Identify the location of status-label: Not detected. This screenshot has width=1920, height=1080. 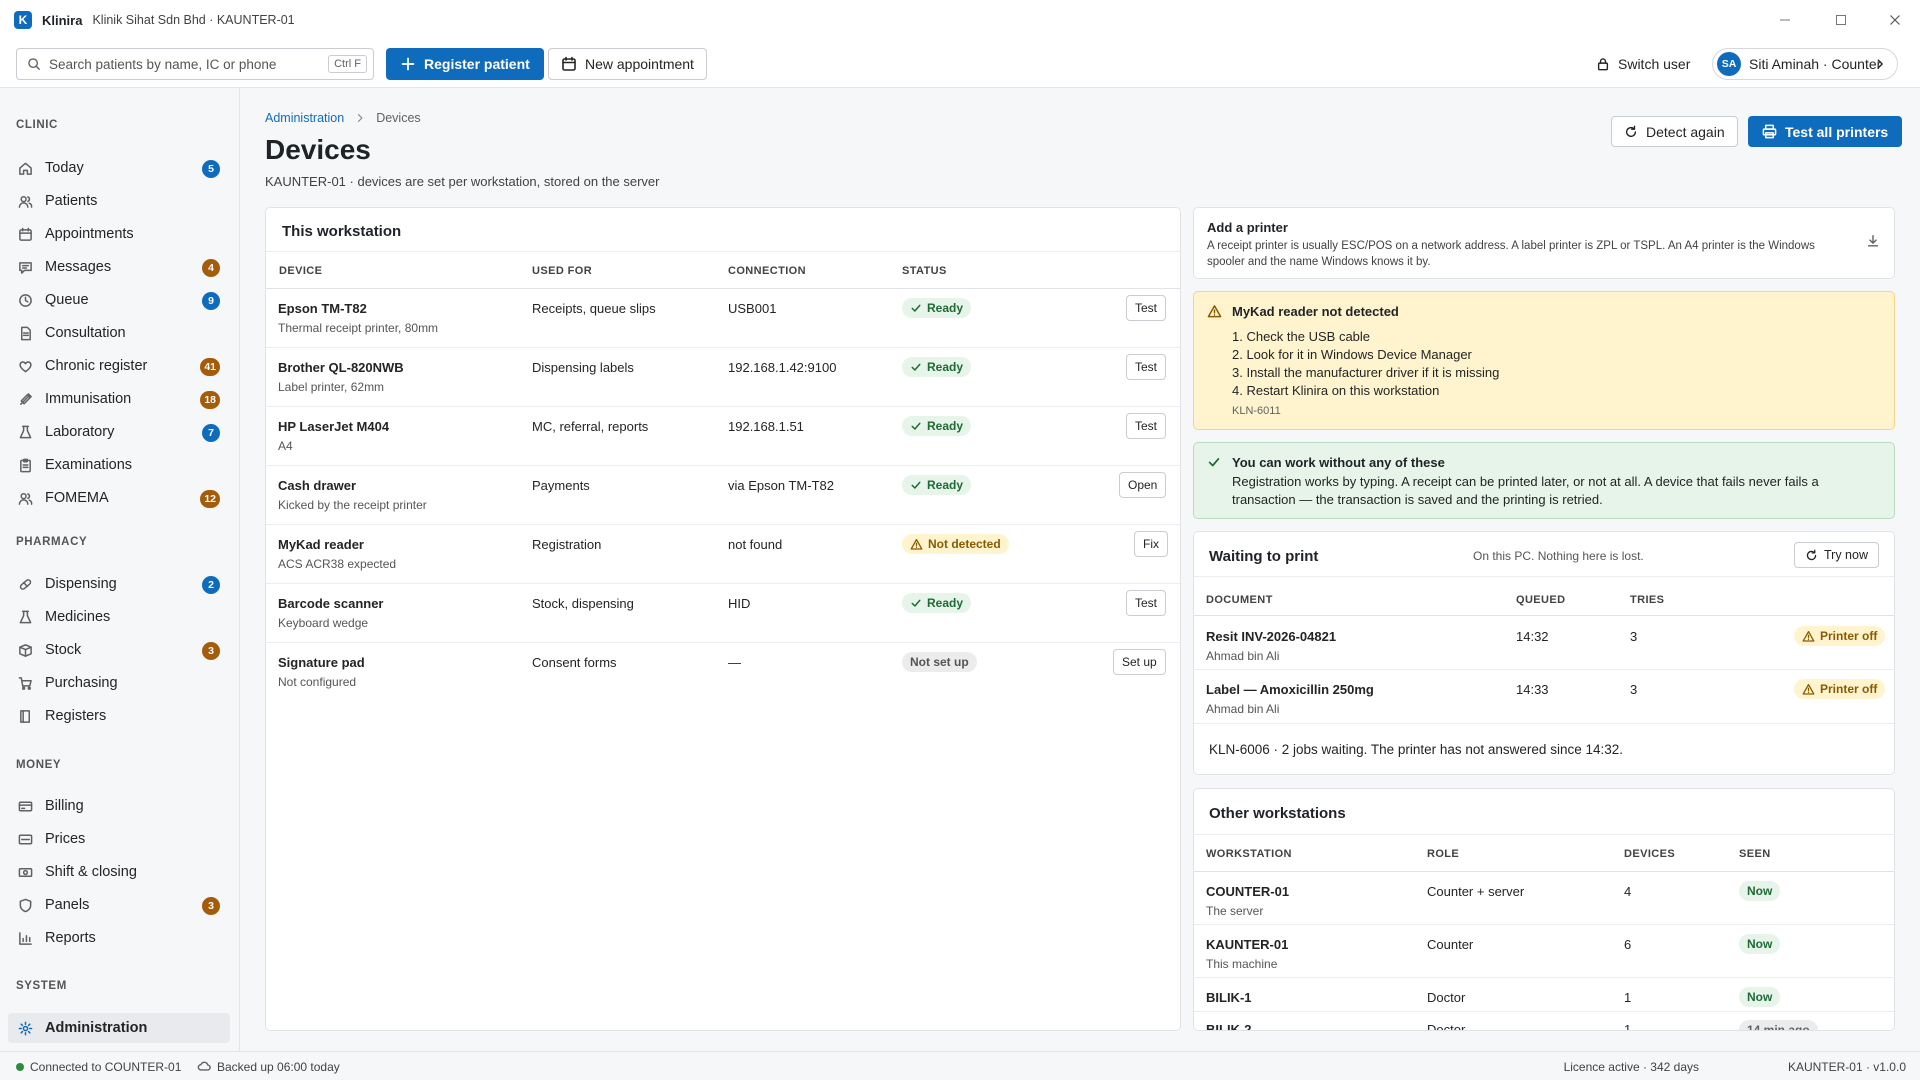
(964, 544).